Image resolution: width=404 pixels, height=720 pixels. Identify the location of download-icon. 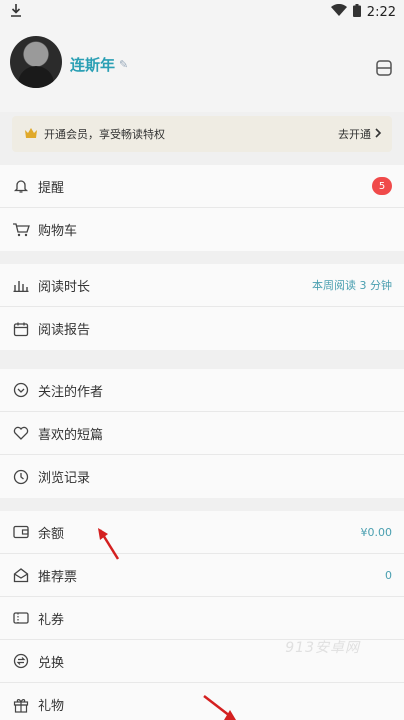
(16, 12).